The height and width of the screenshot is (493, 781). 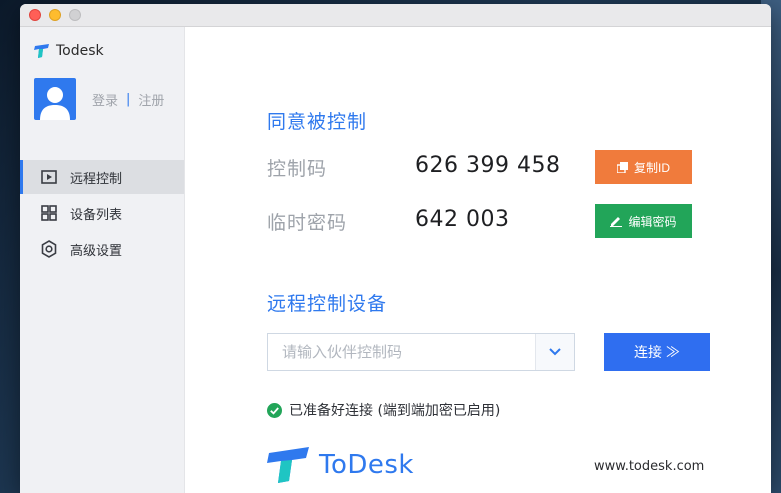 I want to click on play-screen-icon, so click(x=49, y=177).